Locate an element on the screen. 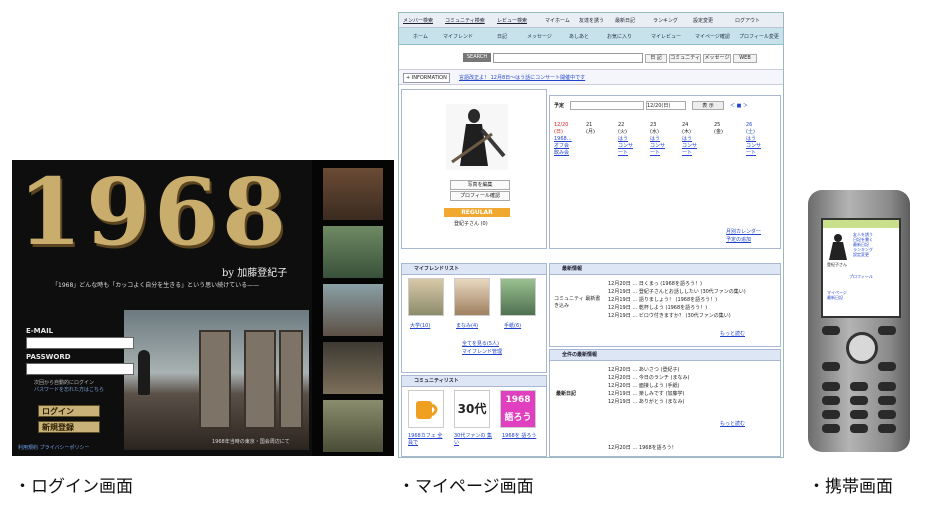  profile-confirm-button: プロフィール確認 is located at coordinates (480, 196).